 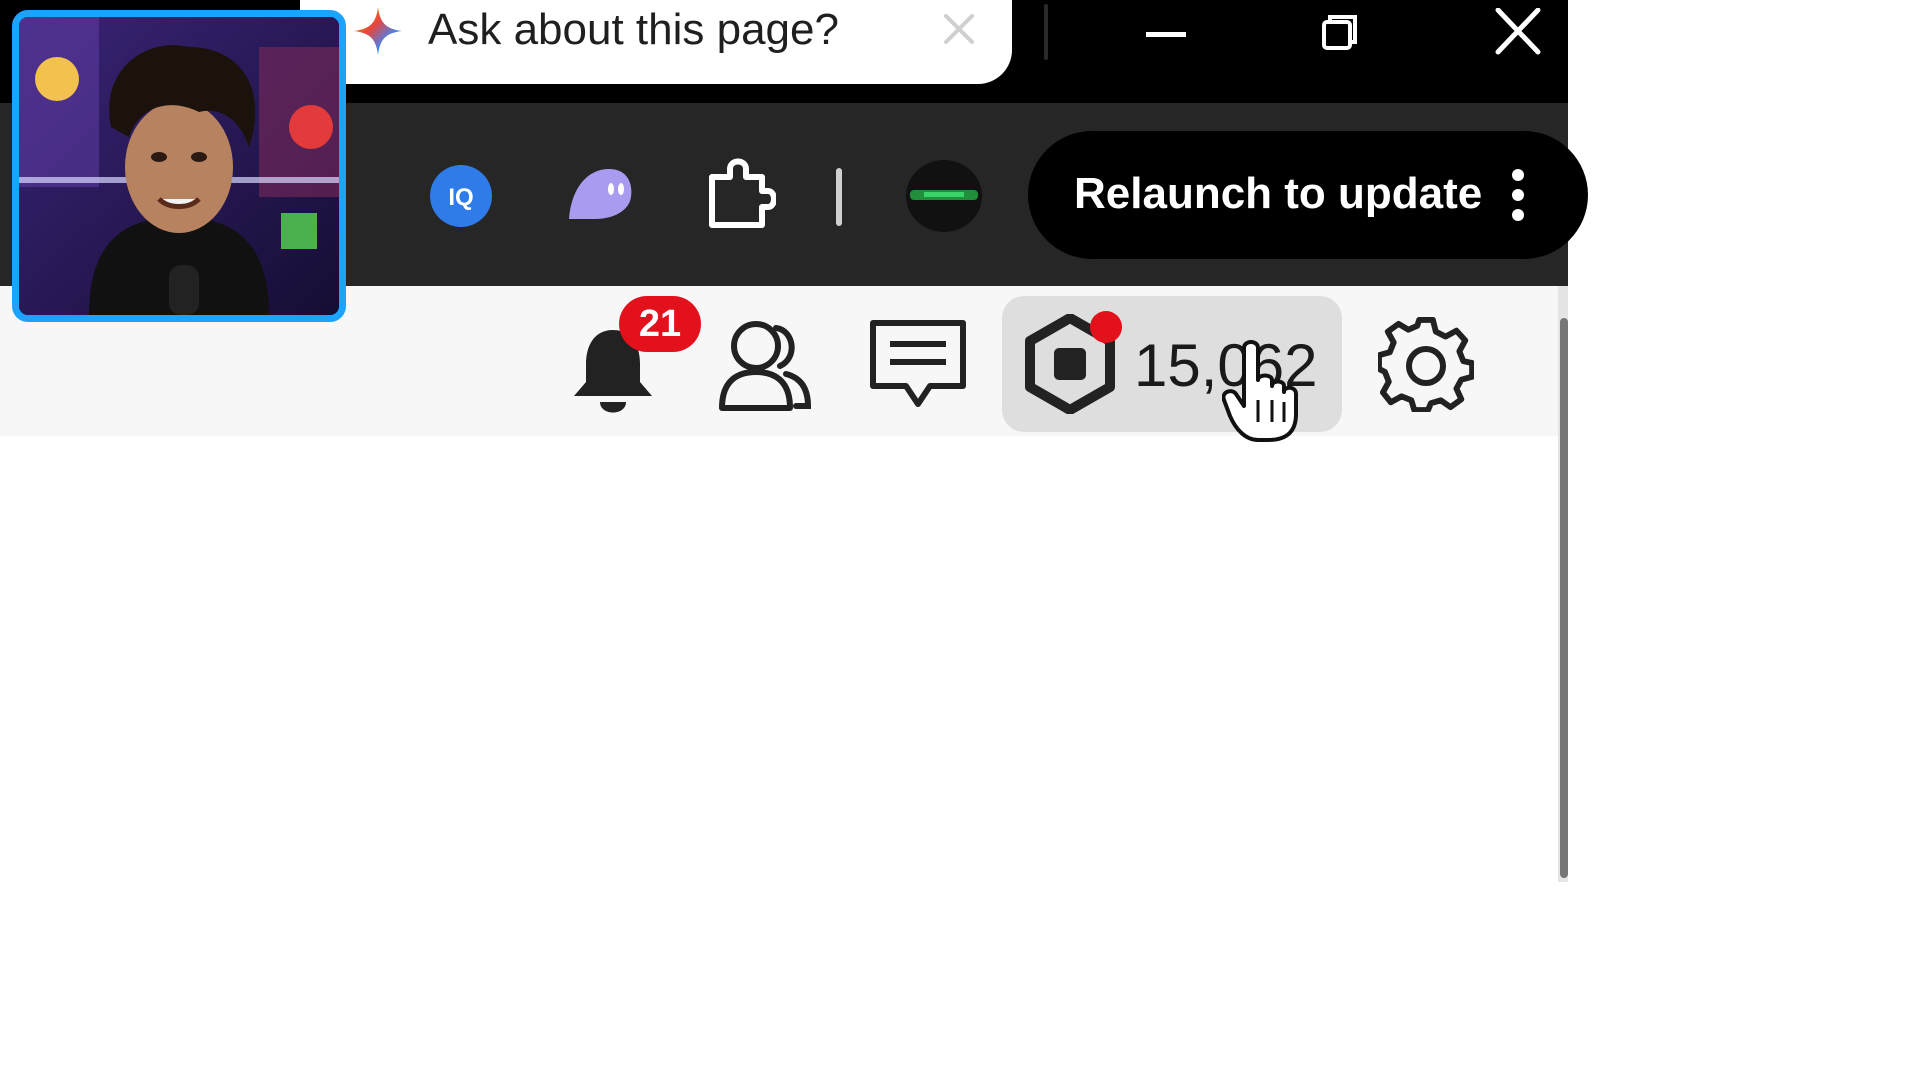 What do you see at coordinates (740, 194) in the screenshot?
I see `puzzle-extensions-icon` at bounding box center [740, 194].